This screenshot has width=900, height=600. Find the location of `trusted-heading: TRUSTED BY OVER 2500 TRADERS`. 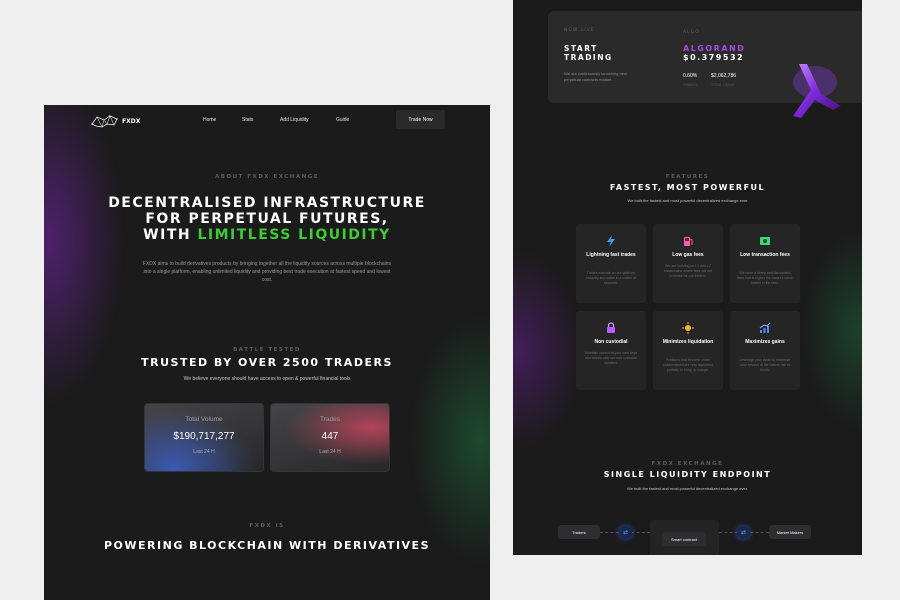

trusted-heading: TRUSTED BY OVER 2500 TRADERS is located at coordinates (267, 362).